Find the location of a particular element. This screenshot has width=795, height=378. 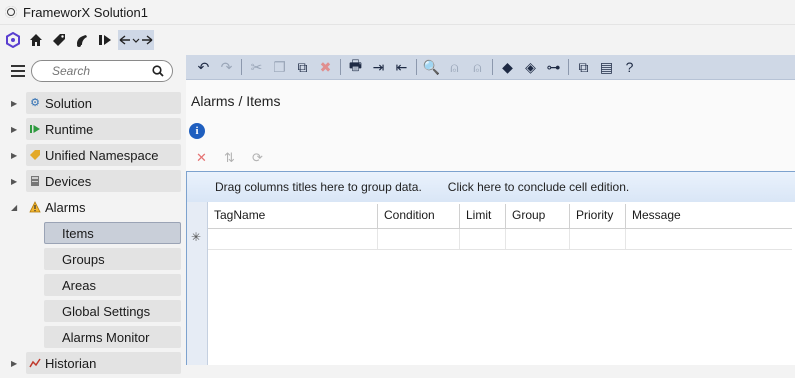

new-row is located at coordinates (500, 239).